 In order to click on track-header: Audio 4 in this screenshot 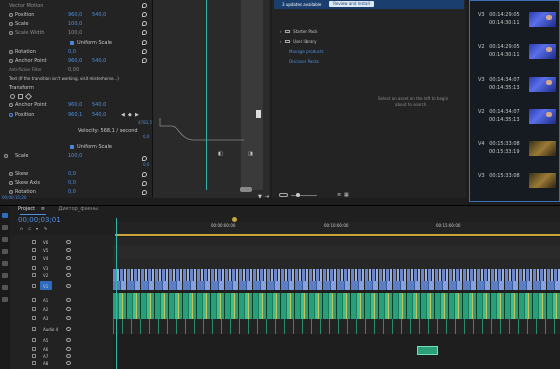, I will do `click(72, 329)`.